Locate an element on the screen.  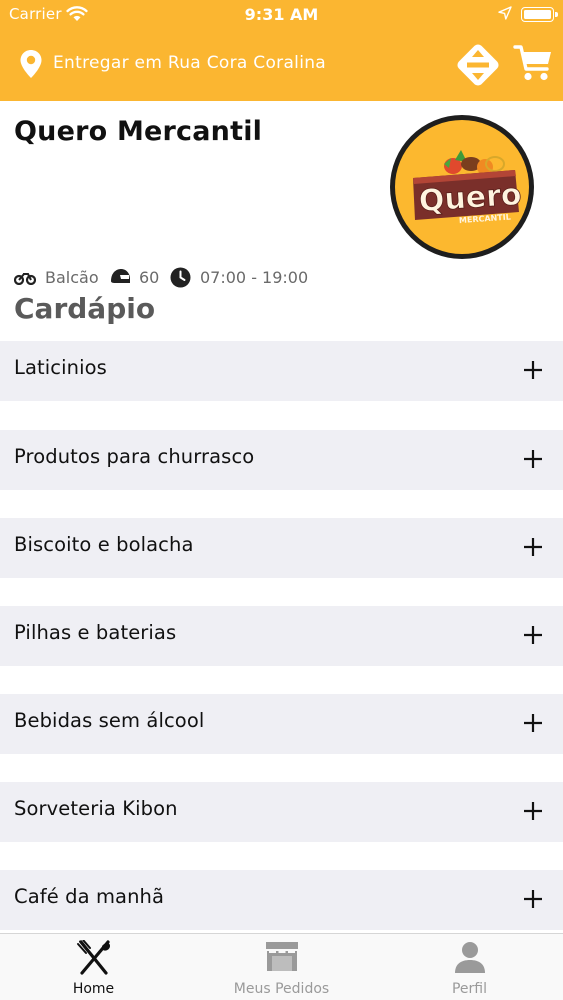
delivery-time: 60 is located at coordinates (149, 277).